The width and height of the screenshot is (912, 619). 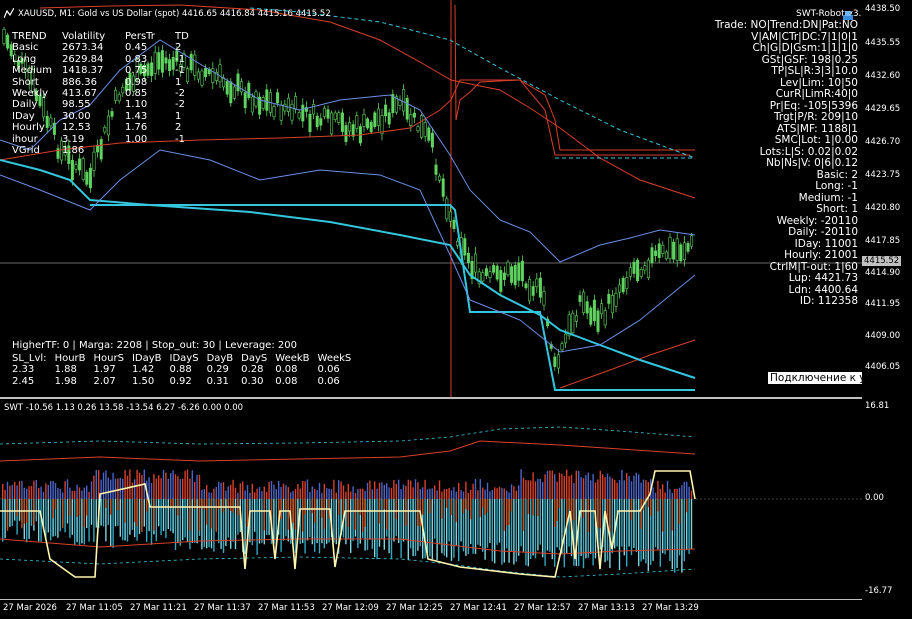 I want to click on trend-cell: 1.76, so click(x=136, y=128).